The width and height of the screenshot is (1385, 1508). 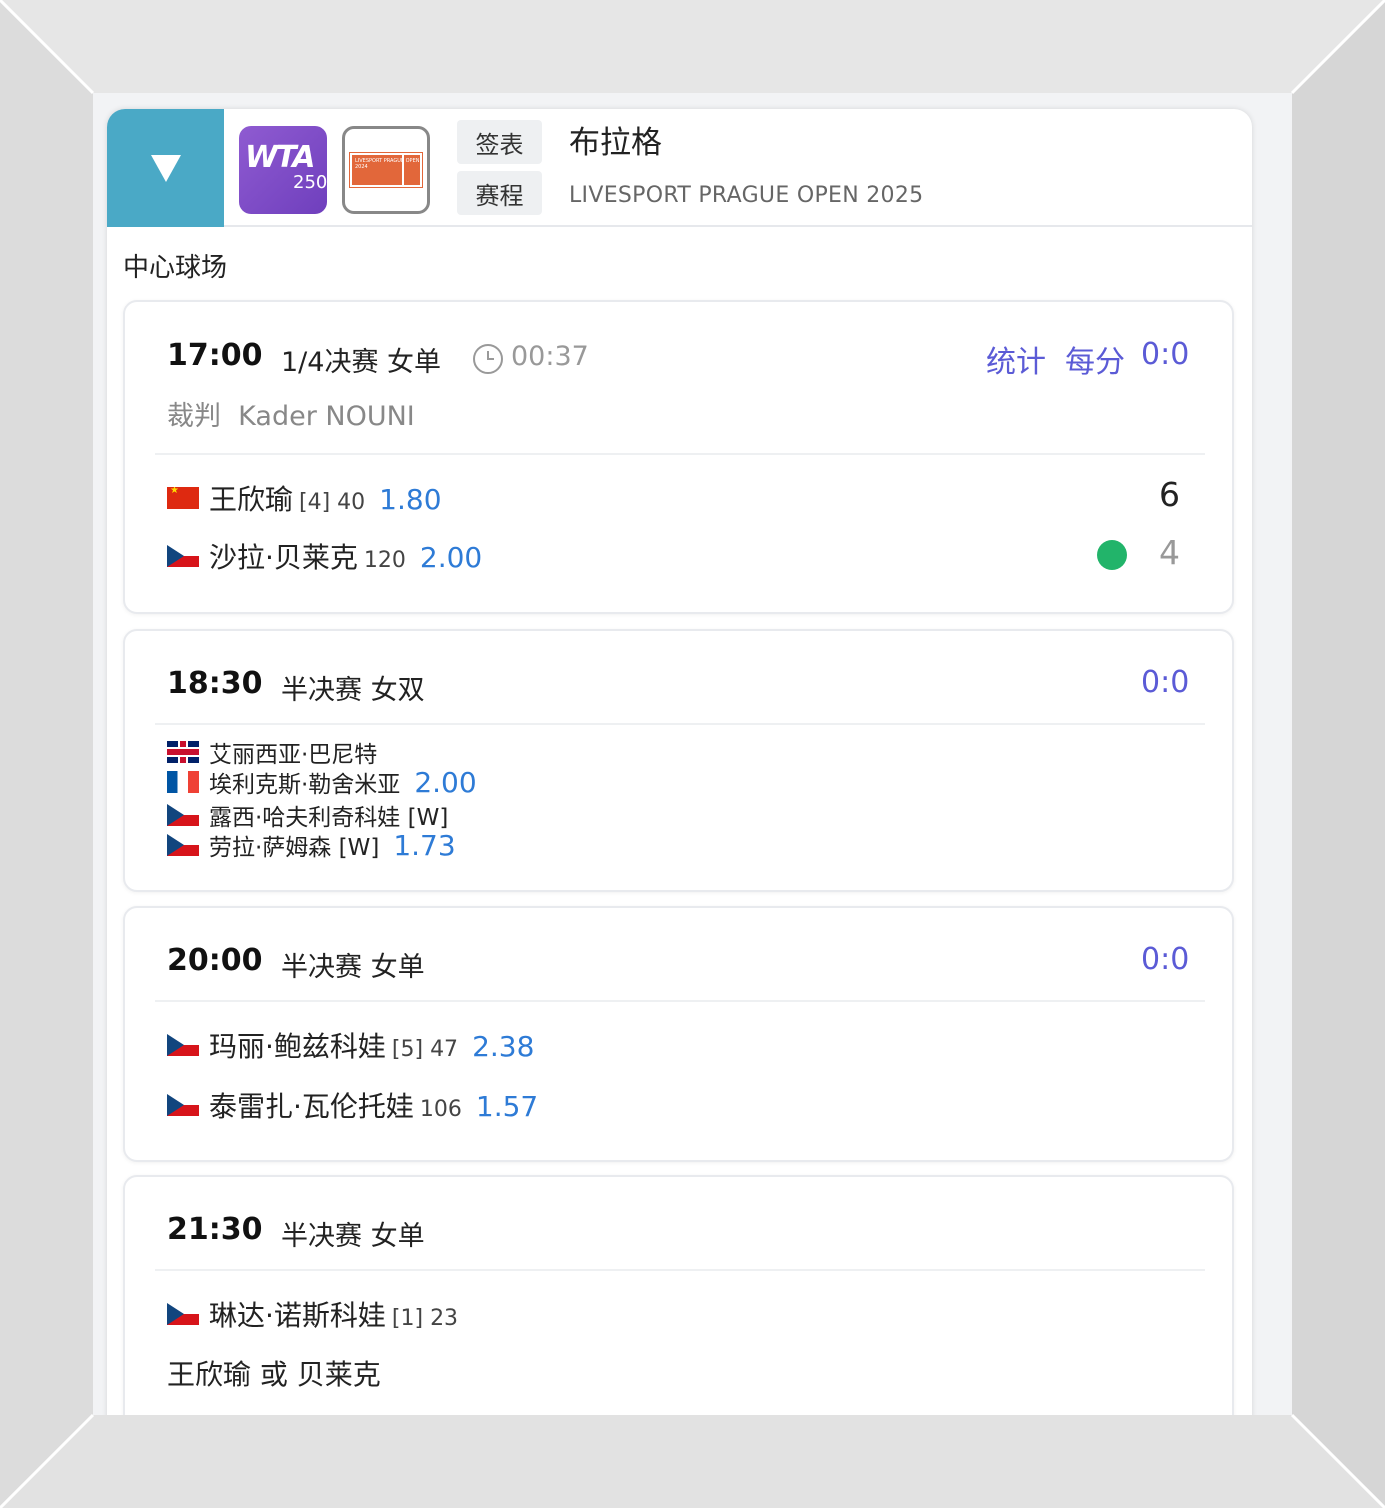 I want to click on player-name: 泰雷扎·瓦伦托娃, so click(x=311, y=1106).